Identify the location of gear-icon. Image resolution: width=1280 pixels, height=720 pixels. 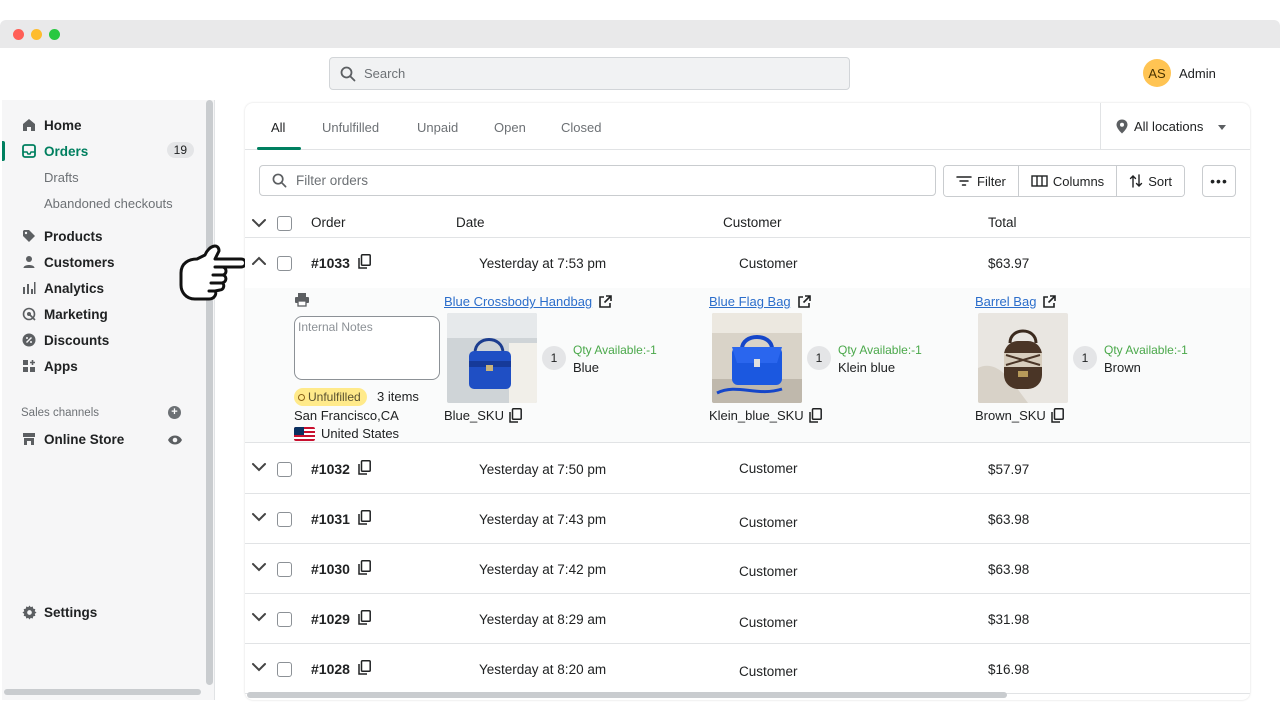
(29, 612).